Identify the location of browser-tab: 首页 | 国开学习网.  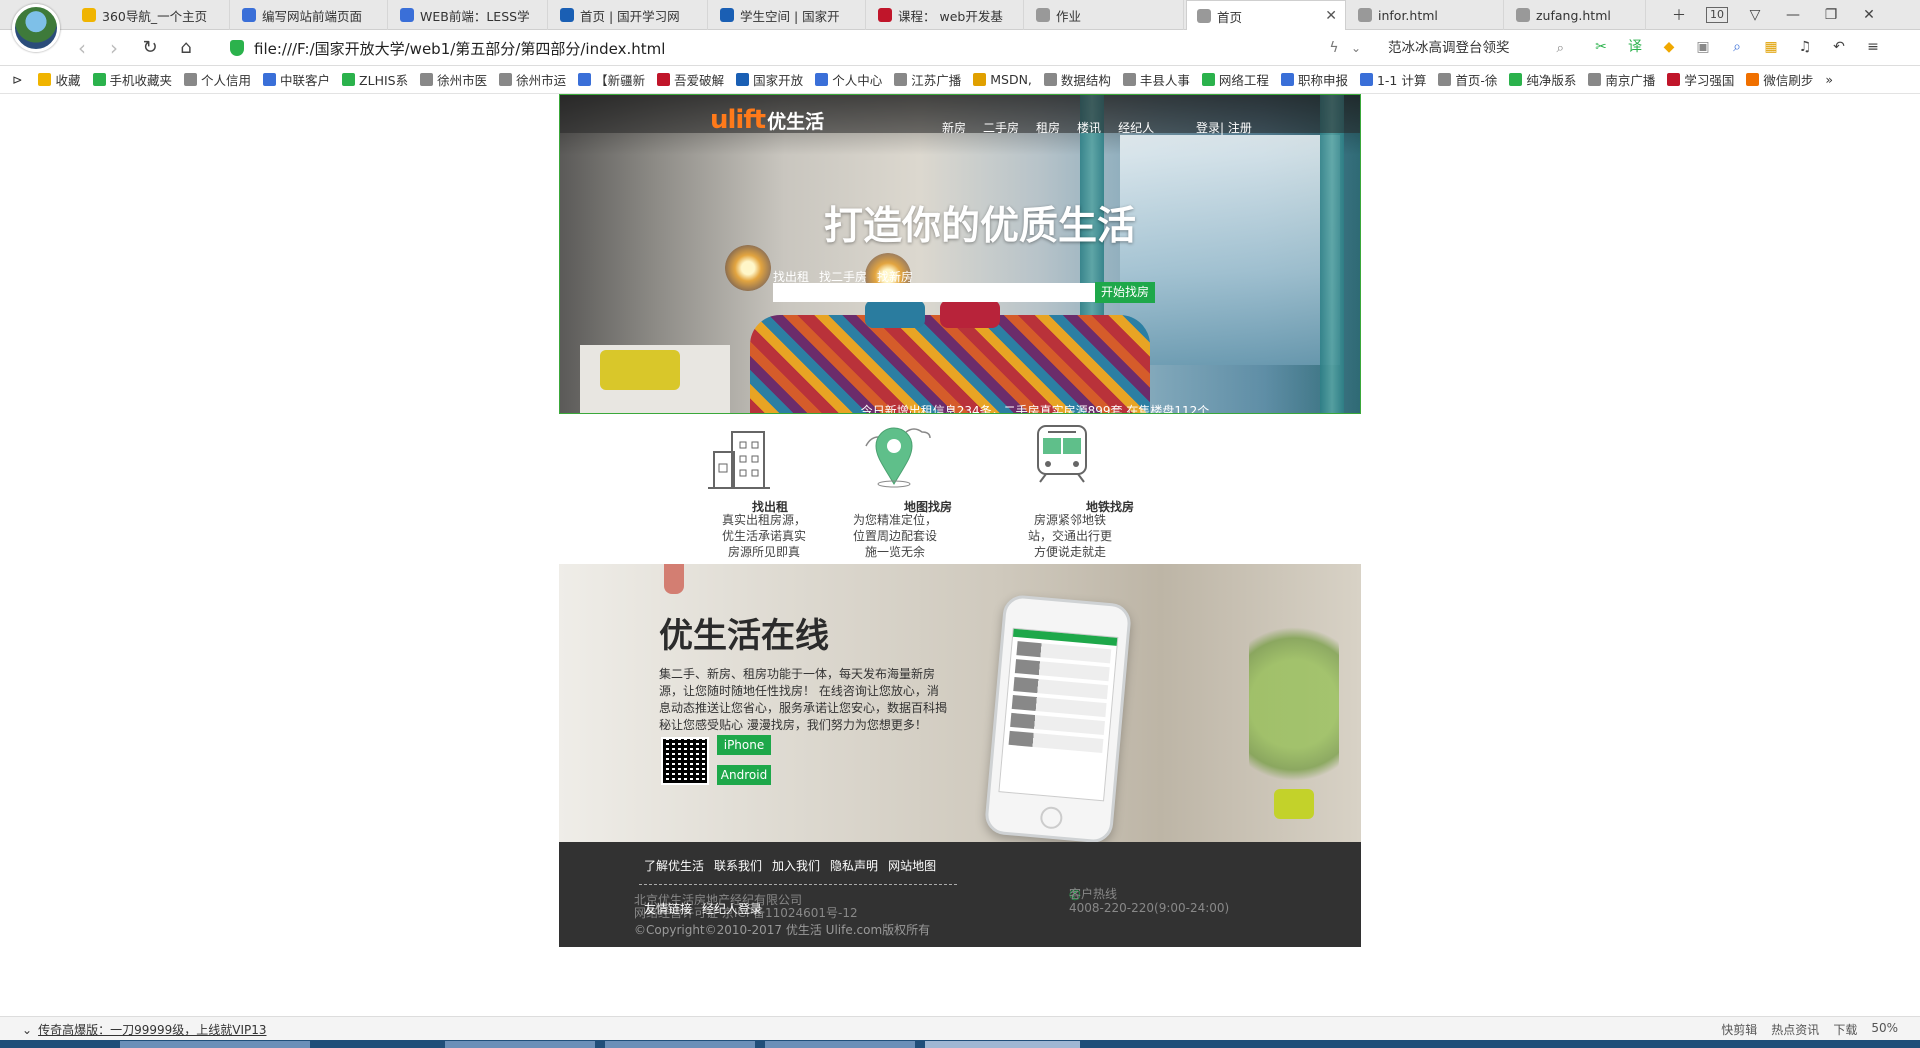
(629, 15).